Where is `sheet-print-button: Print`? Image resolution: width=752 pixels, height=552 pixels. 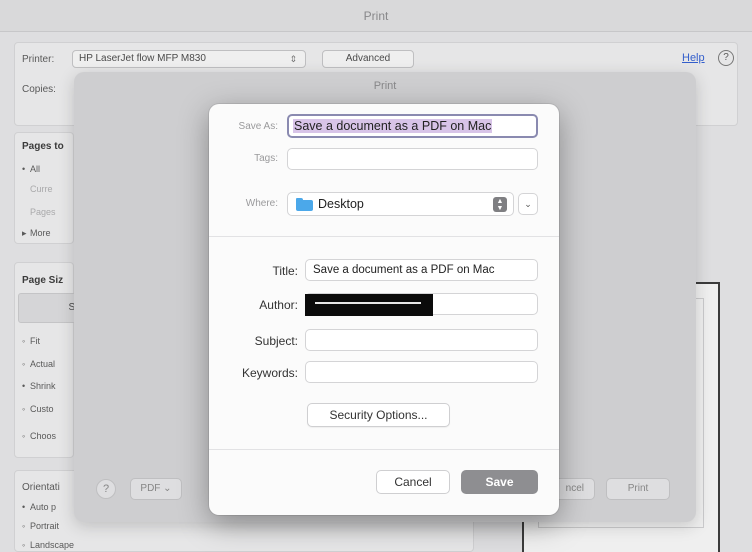 sheet-print-button: Print is located at coordinates (638, 489).